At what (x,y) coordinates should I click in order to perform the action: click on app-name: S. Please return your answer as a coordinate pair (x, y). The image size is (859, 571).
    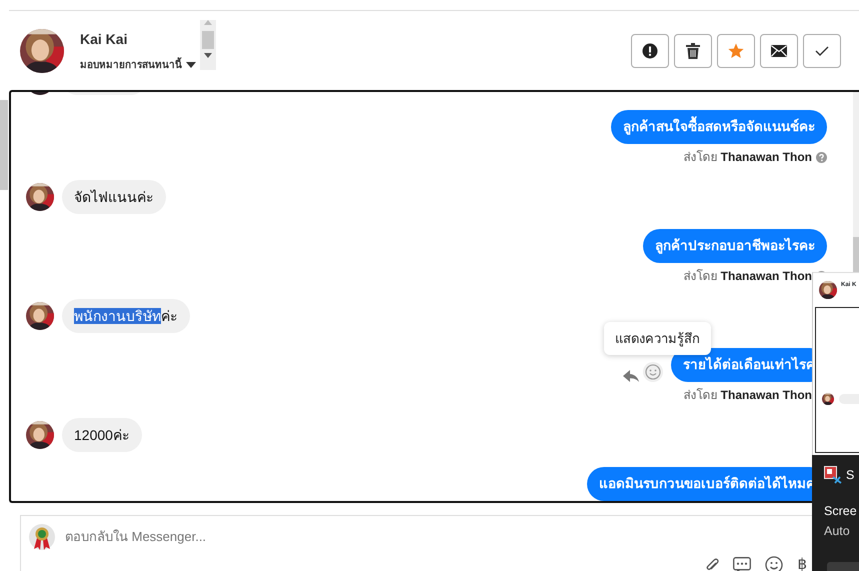
    Looking at the image, I should click on (850, 475).